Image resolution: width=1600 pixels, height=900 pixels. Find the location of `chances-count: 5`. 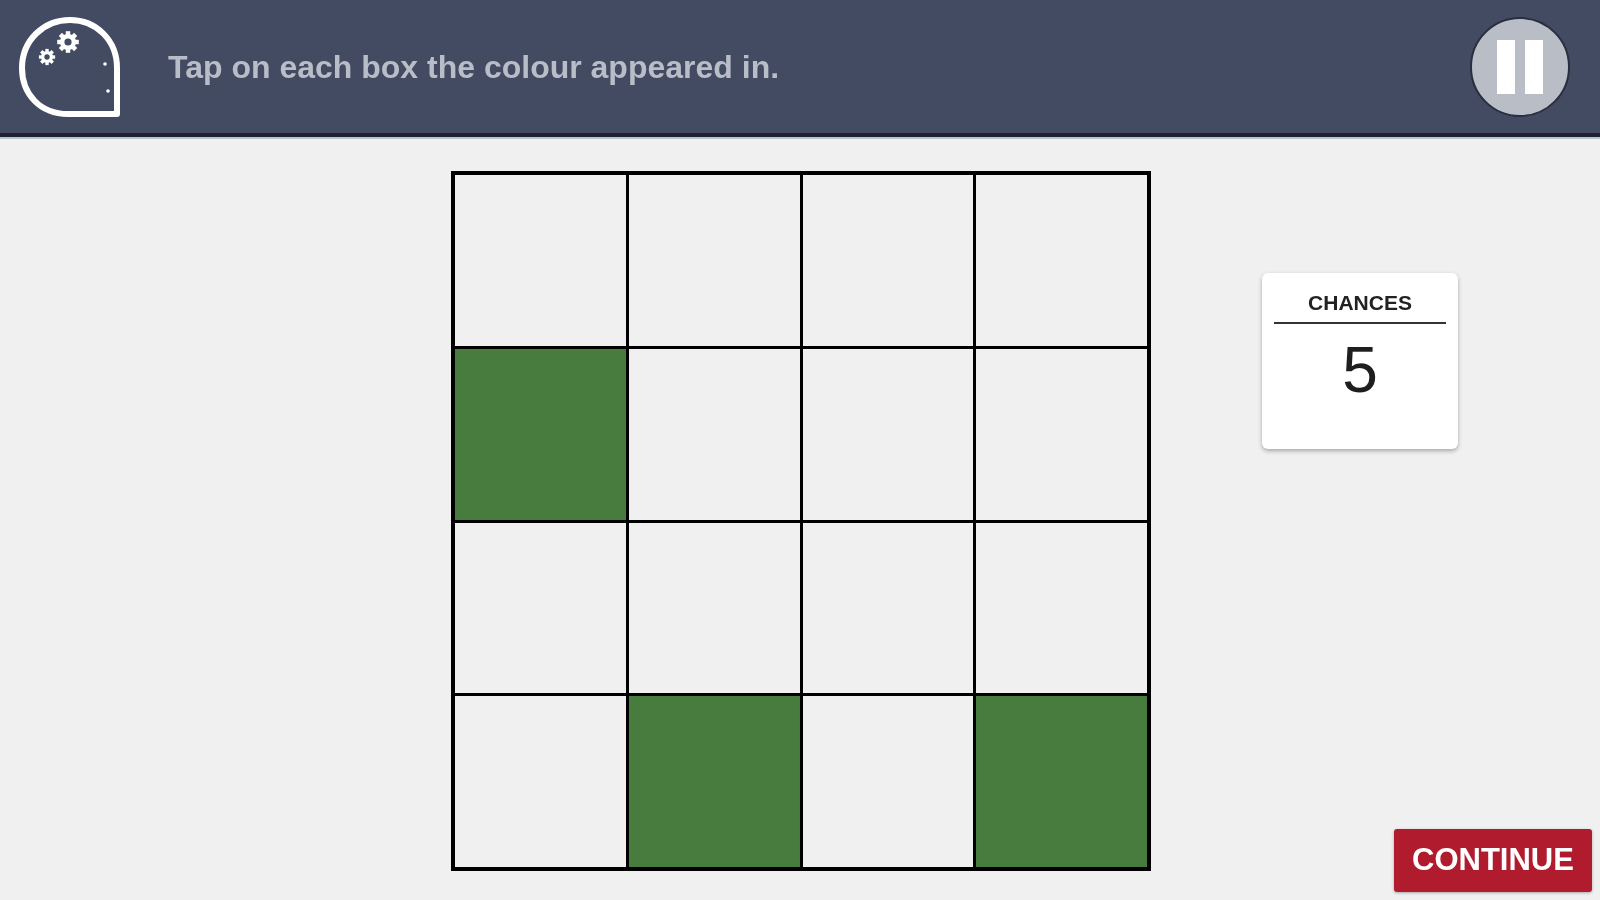

chances-count: 5 is located at coordinates (1360, 369).